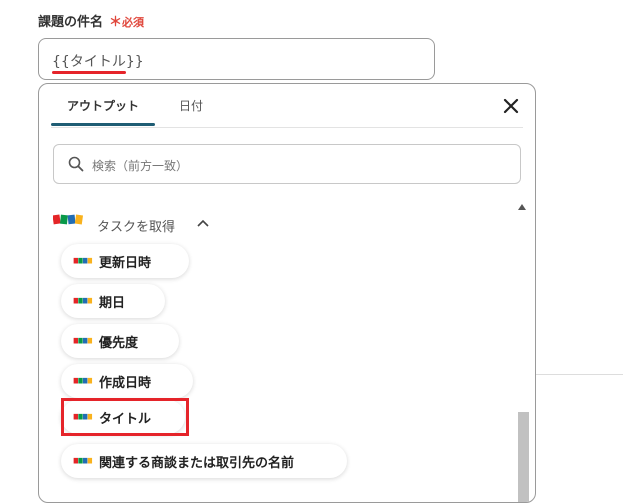  What do you see at coordinates (125, 383) in the screenshot?
I see `list-item-label: 作成日時` at bounding box center [125, 383].